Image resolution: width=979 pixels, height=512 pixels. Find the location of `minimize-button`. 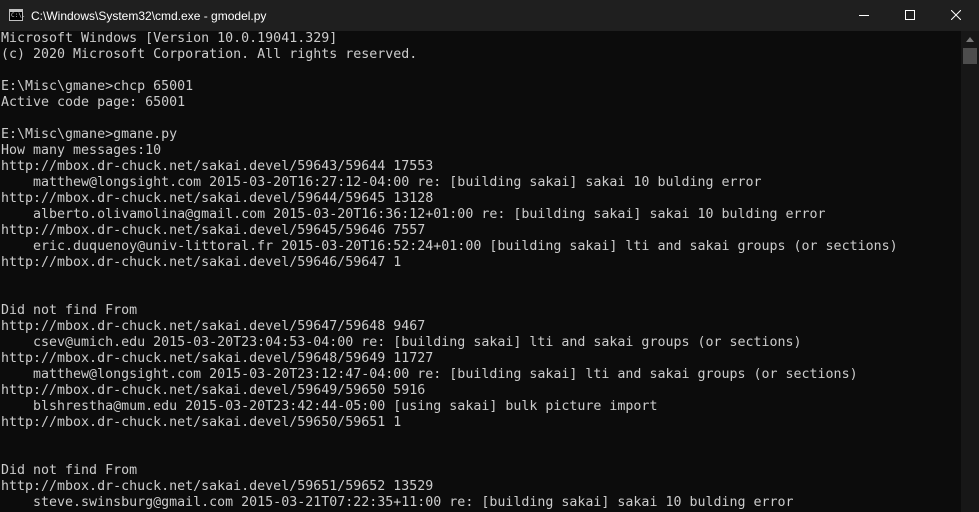

minimize-button is located at coordinates (864, 15).